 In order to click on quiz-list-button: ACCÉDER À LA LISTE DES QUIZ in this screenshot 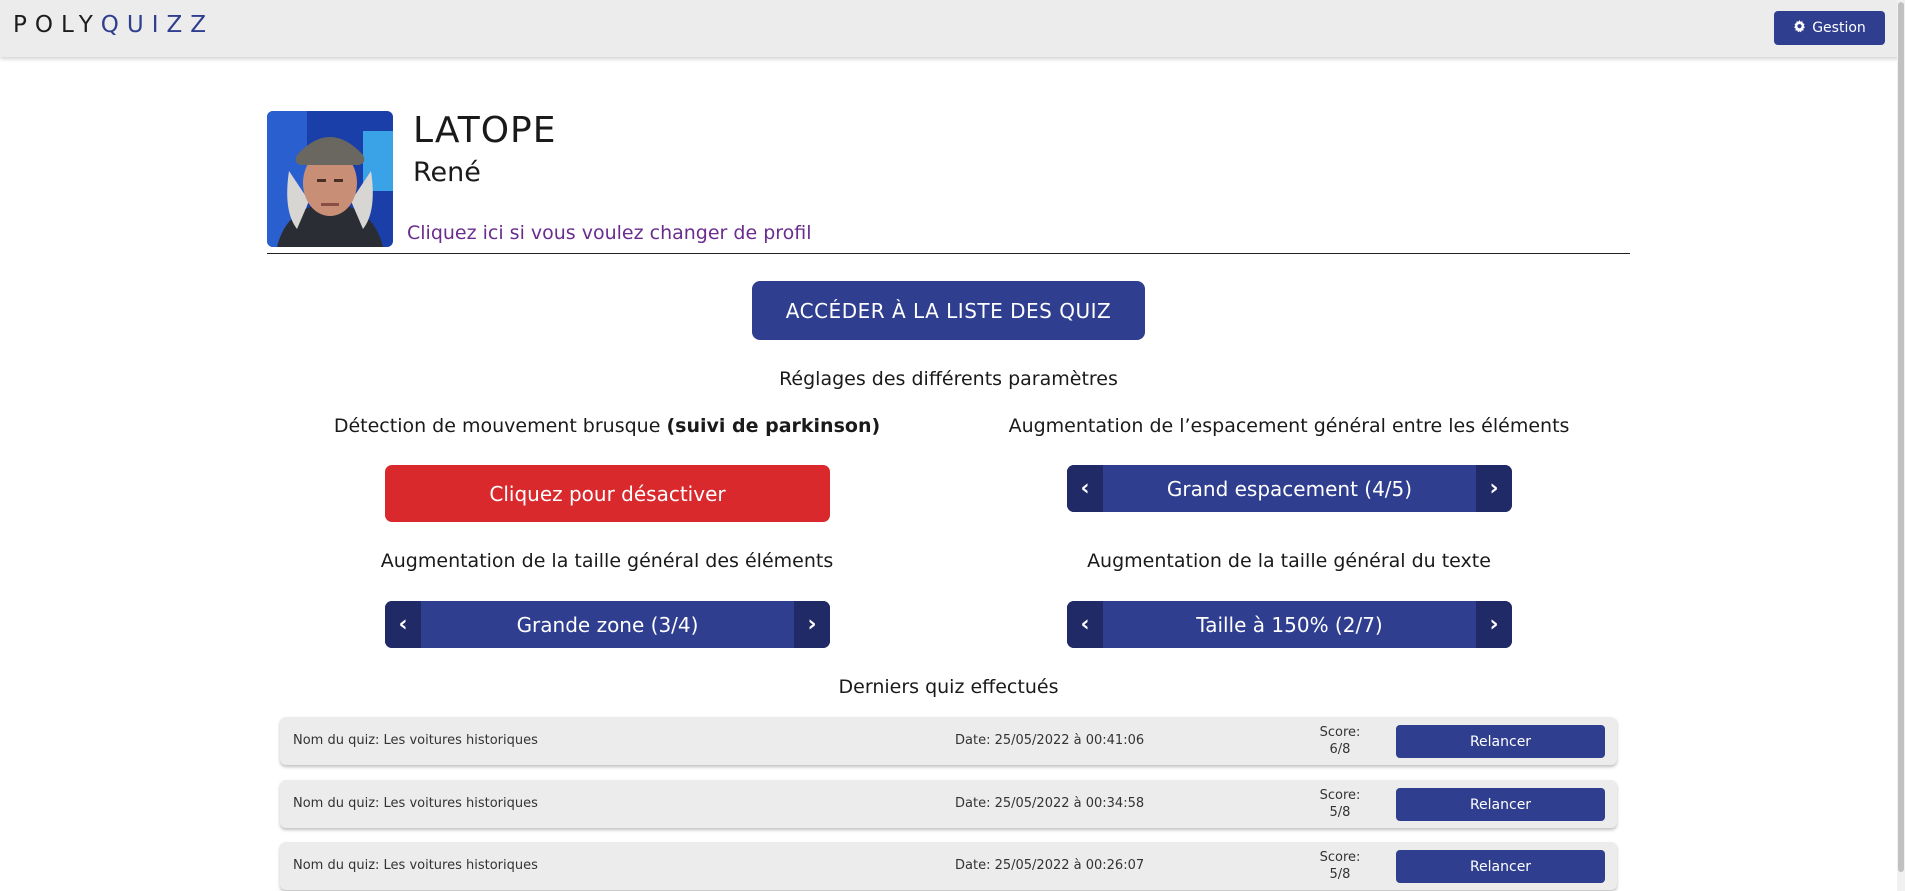, I will do `click(948, 310)`.